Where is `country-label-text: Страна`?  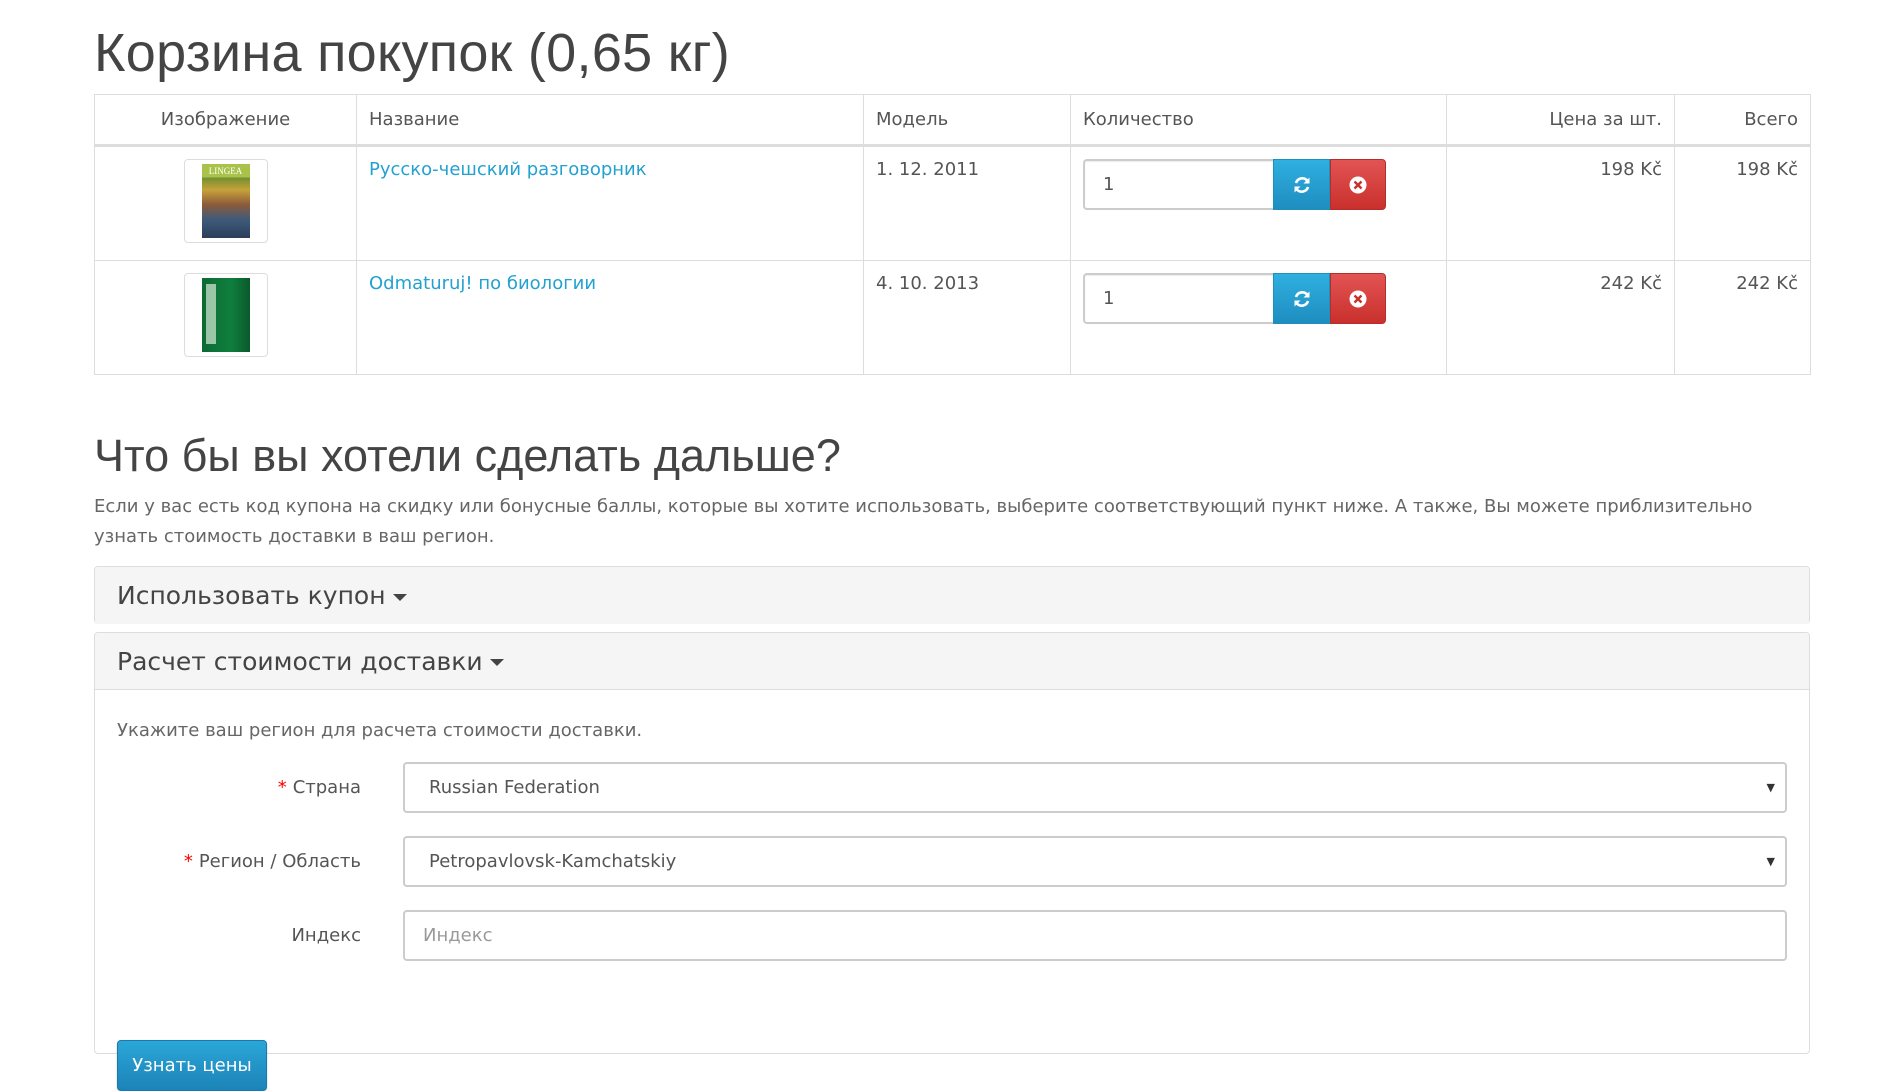
country-label-text: Страна is located at coordinates (326, 787).